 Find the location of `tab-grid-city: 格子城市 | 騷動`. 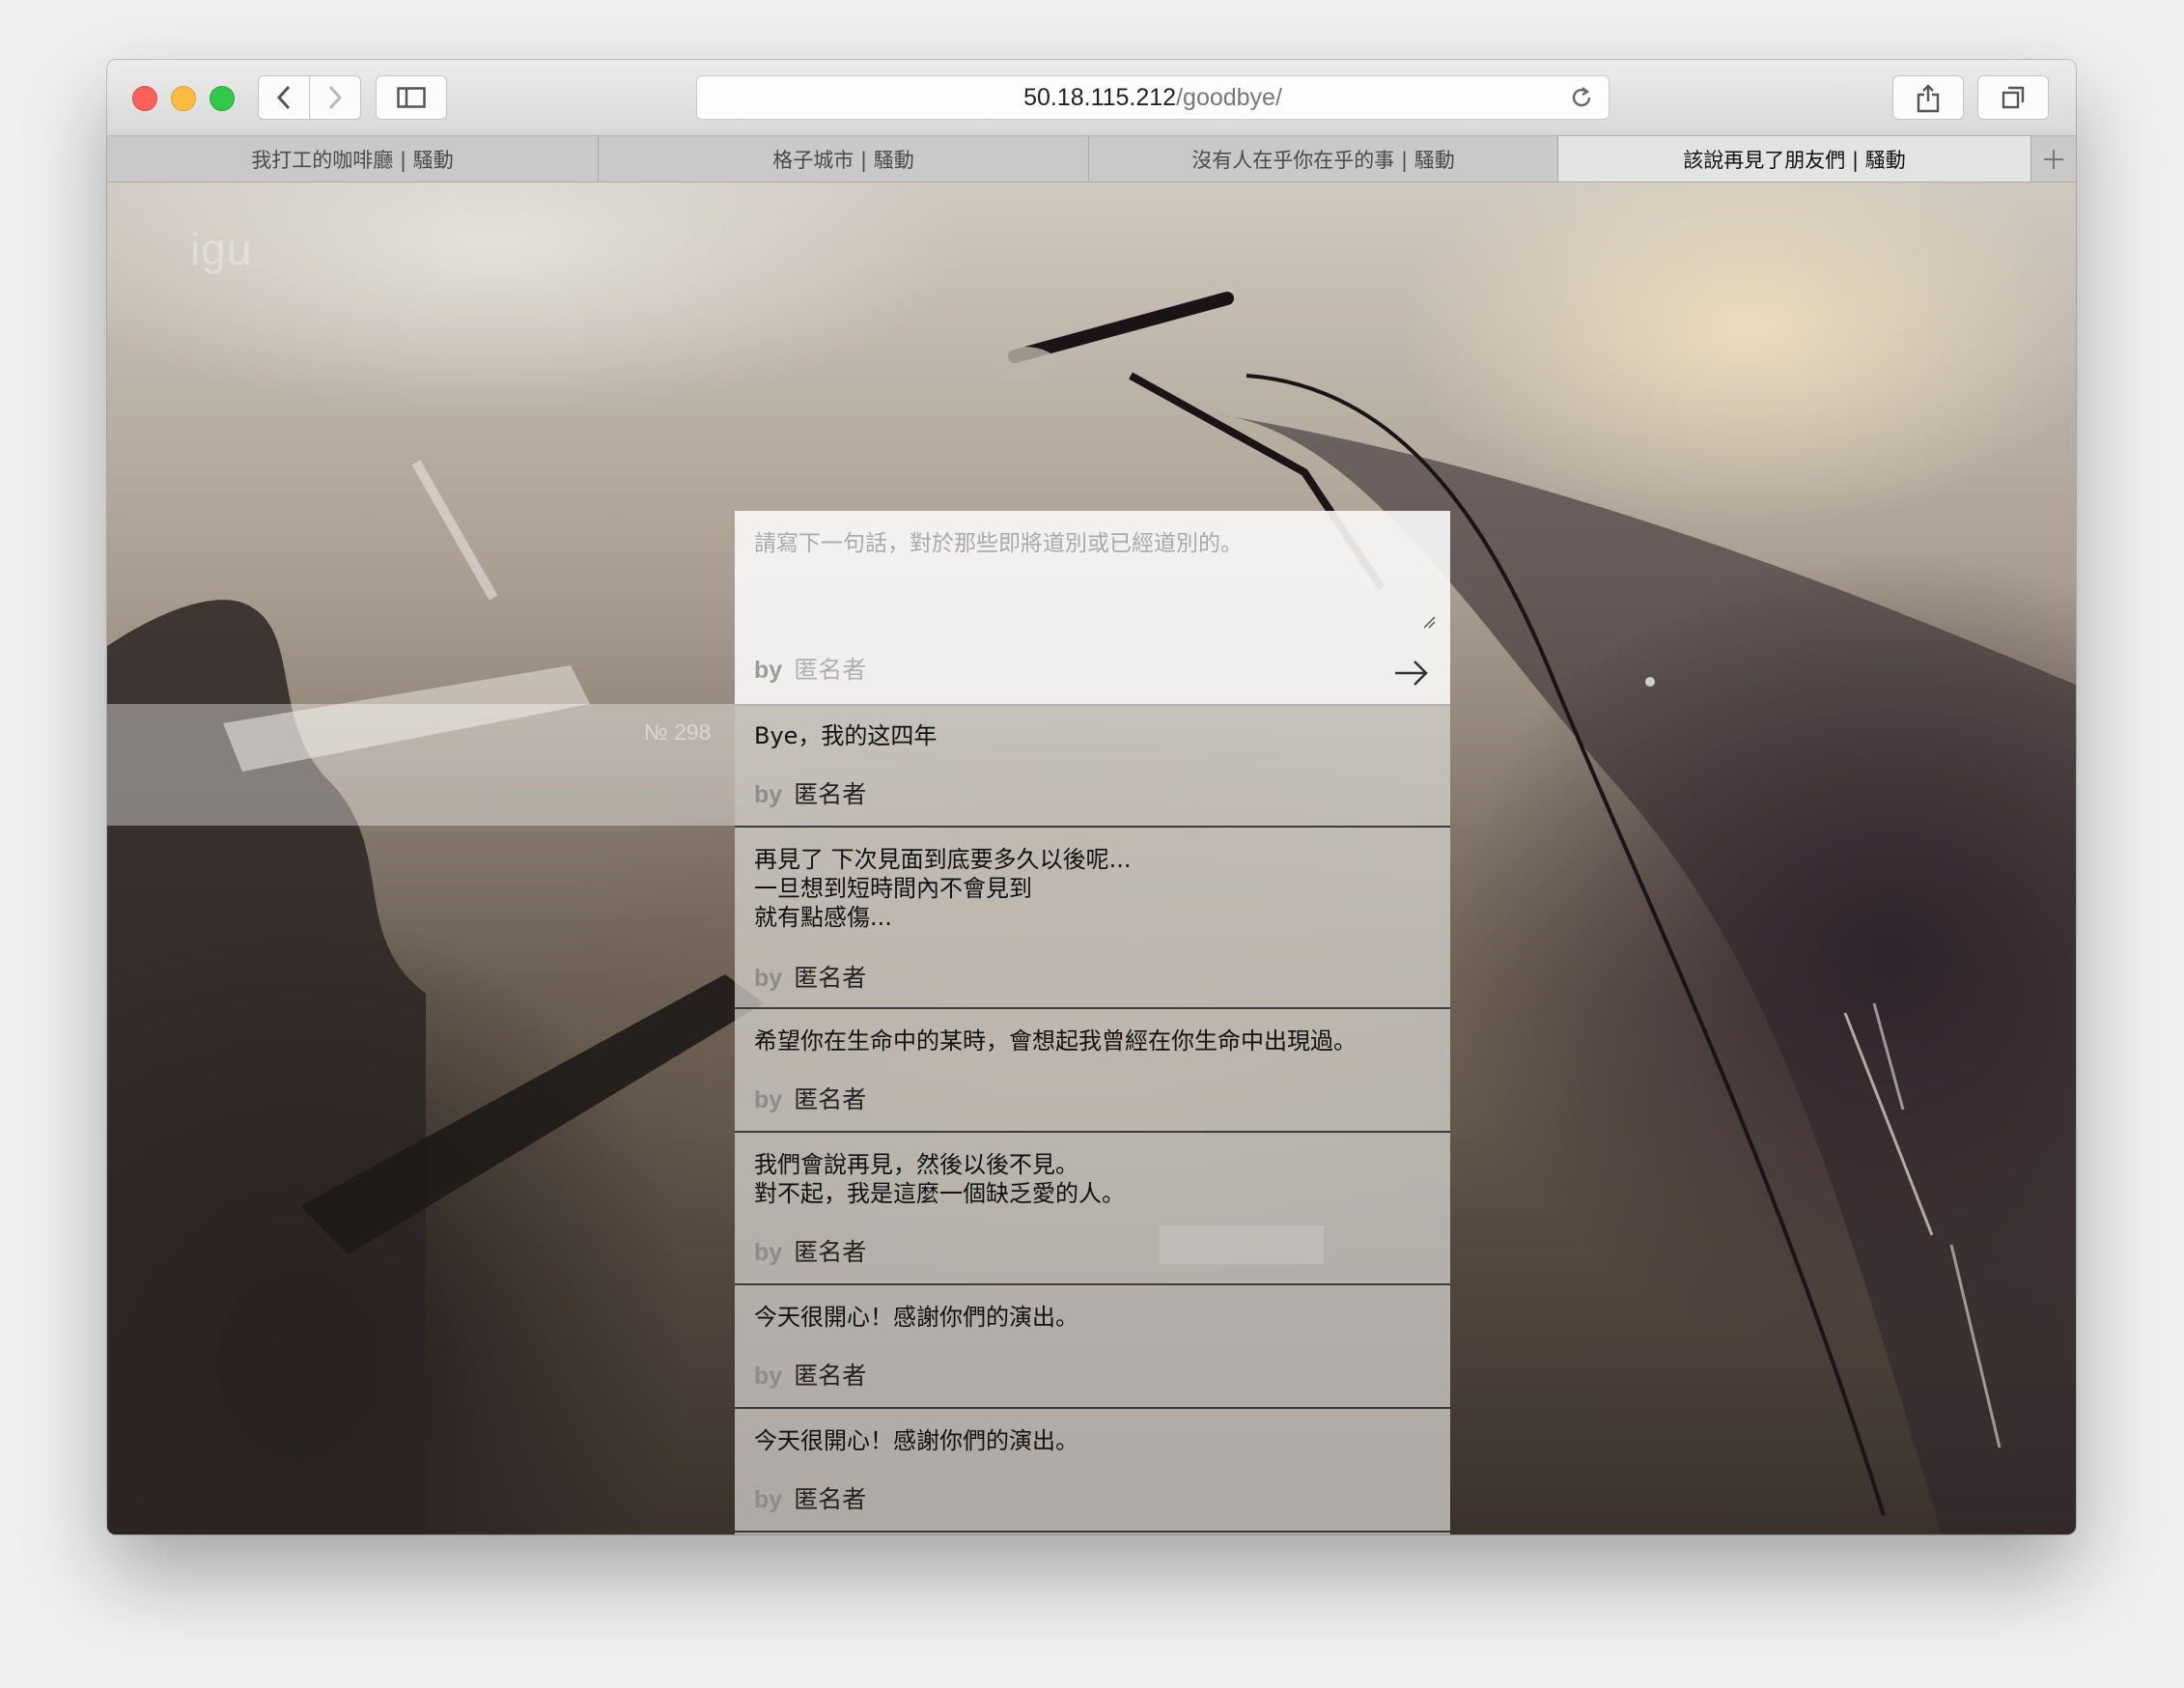

tab-grid-city: 格子城市 | 騷動 is located at coordinates (844, 159).